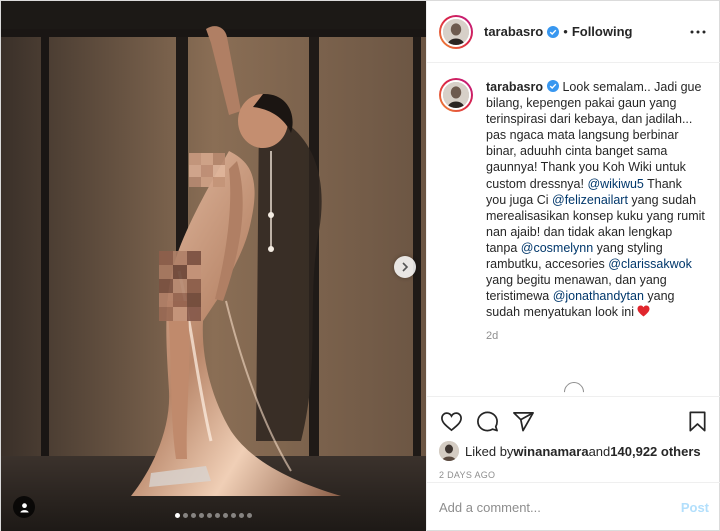 Image resolution: width=720 pixels, height=531 pixels. Describe the element at coordinates (650, 264) in the screenshot. I see `mention-link: @clarissakwok` at that location.